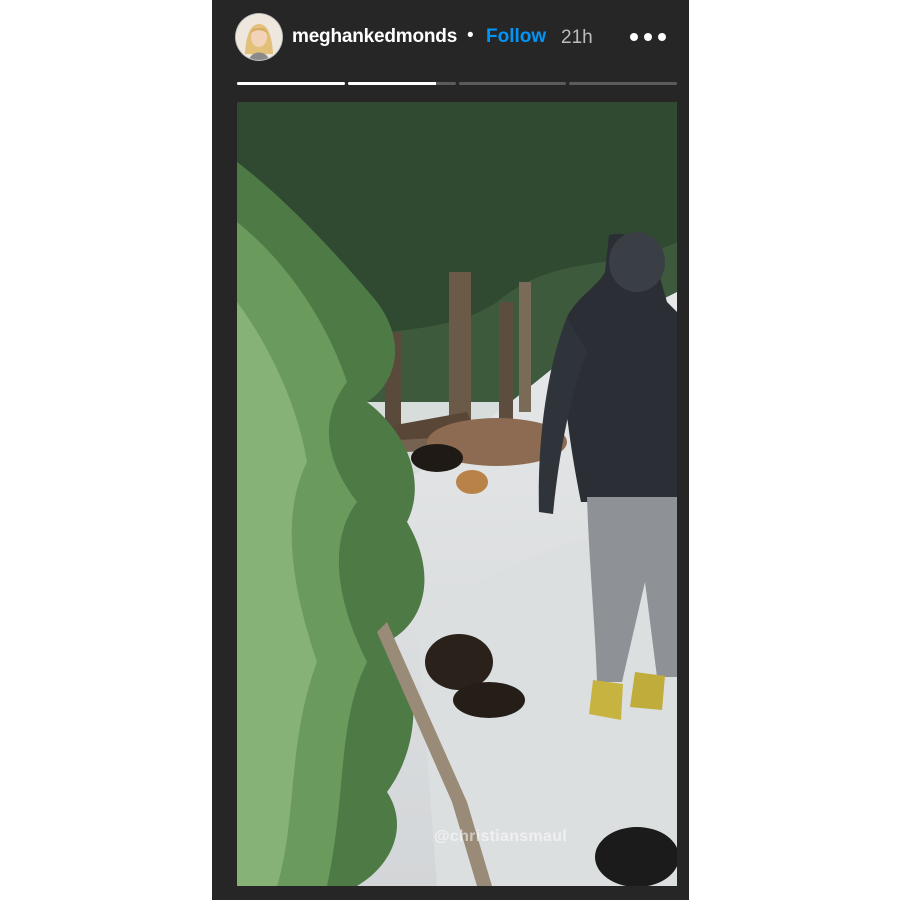  I want to click on more-options-button, so click(648, 37).